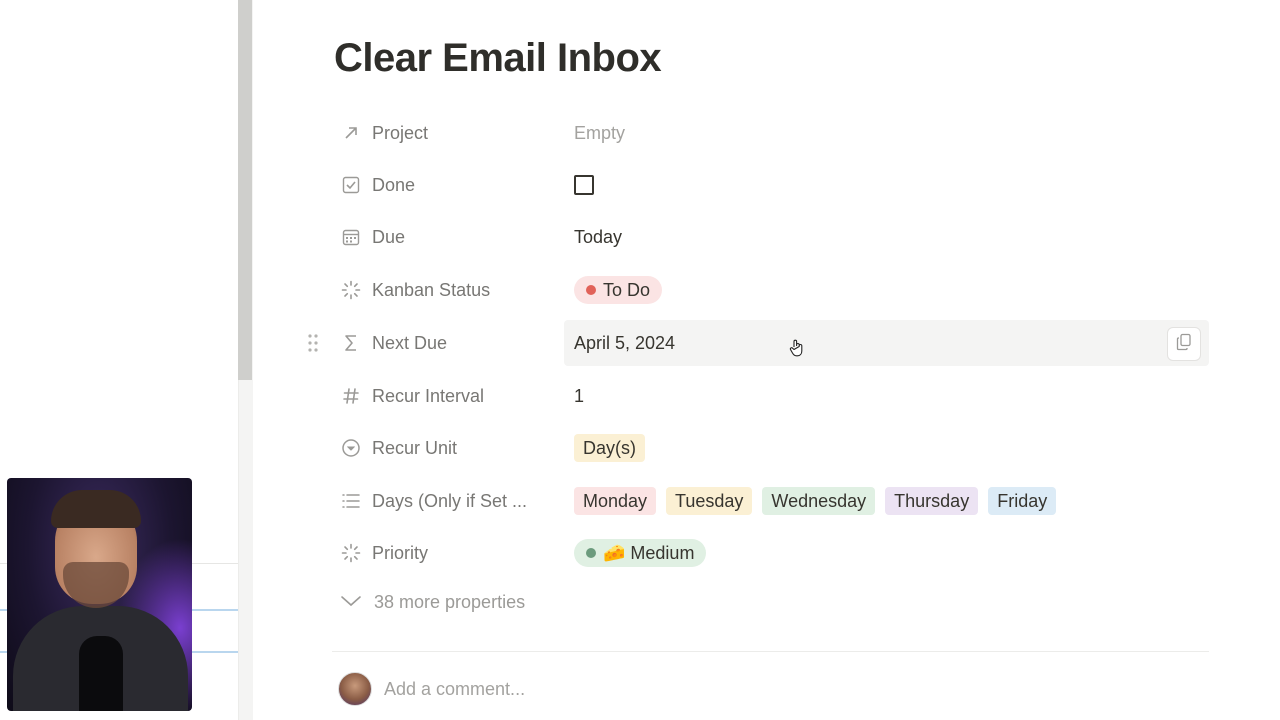 The width and height of the screenshot is (1280, 720). What do you see at coordinates (415, 447) in the screenshot?
I see `property-label-text: Recur Unit` at bounding box center [415, 447].